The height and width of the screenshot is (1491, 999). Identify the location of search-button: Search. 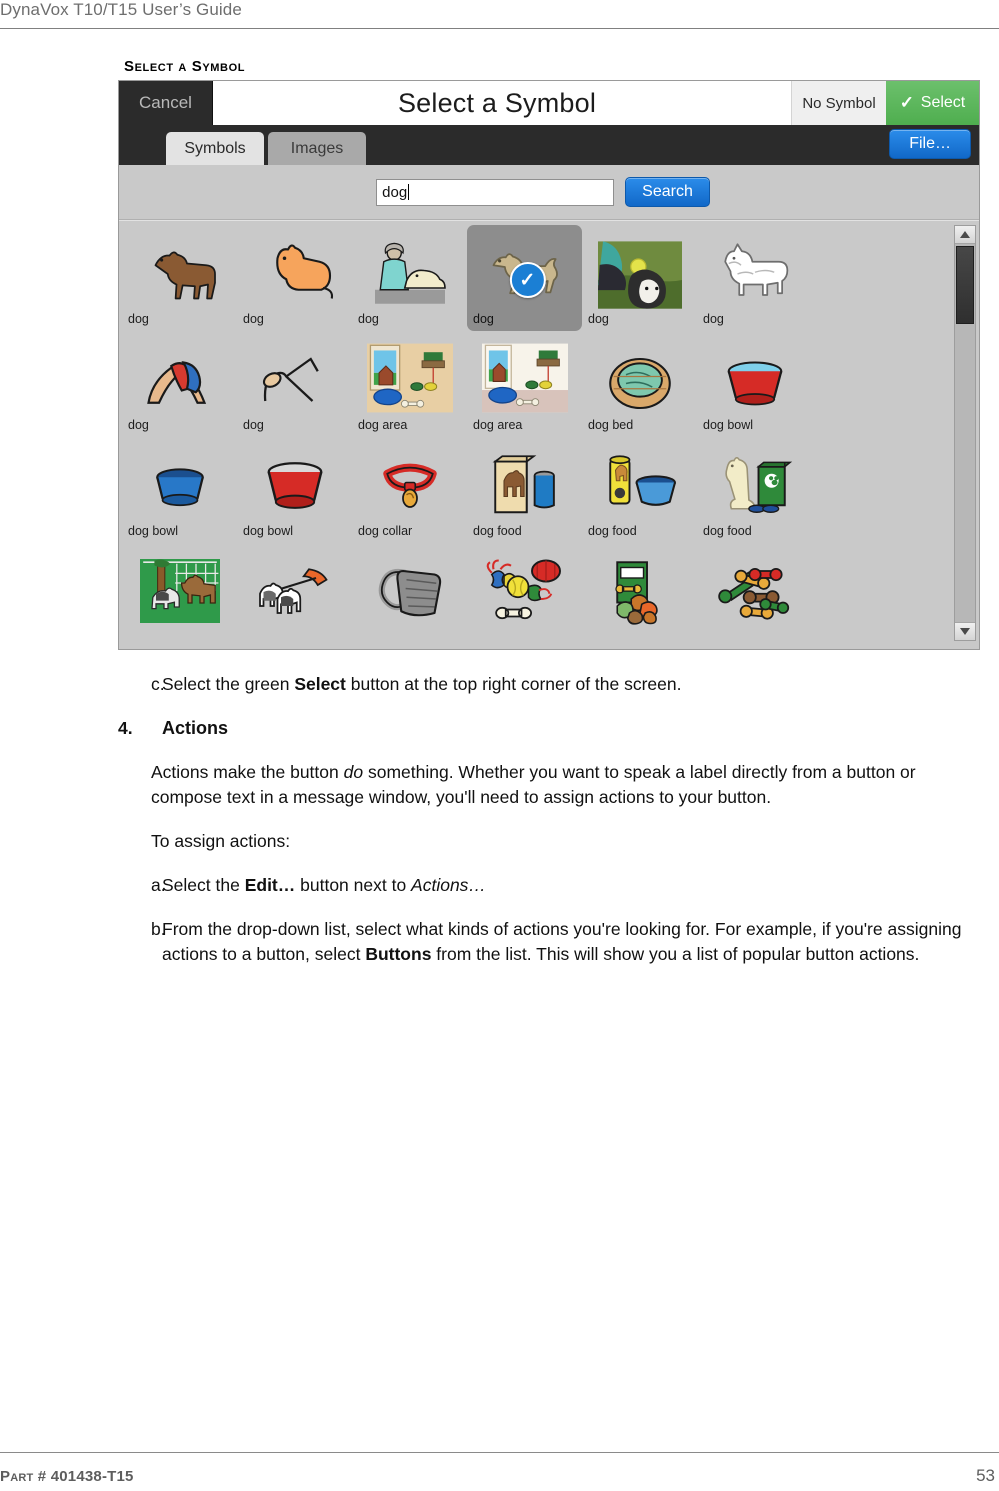
(667, 192).